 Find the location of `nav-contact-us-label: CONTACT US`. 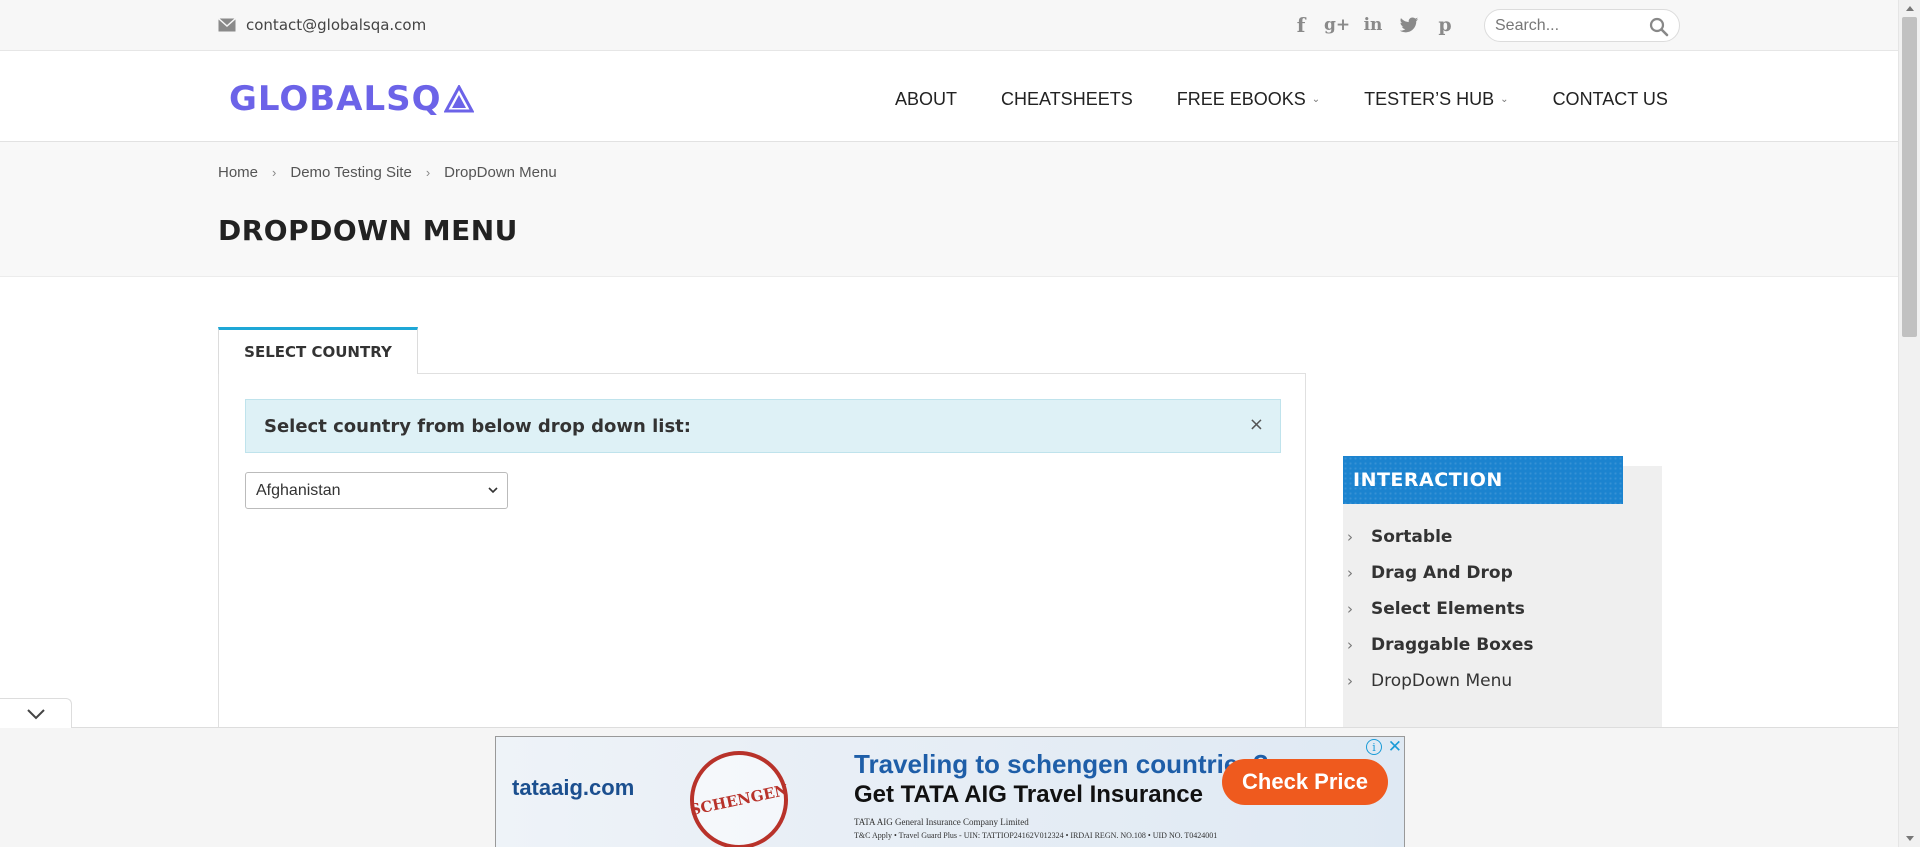

nav-contact-us-label: CONTACT US is located at coordinates (1610, 99).